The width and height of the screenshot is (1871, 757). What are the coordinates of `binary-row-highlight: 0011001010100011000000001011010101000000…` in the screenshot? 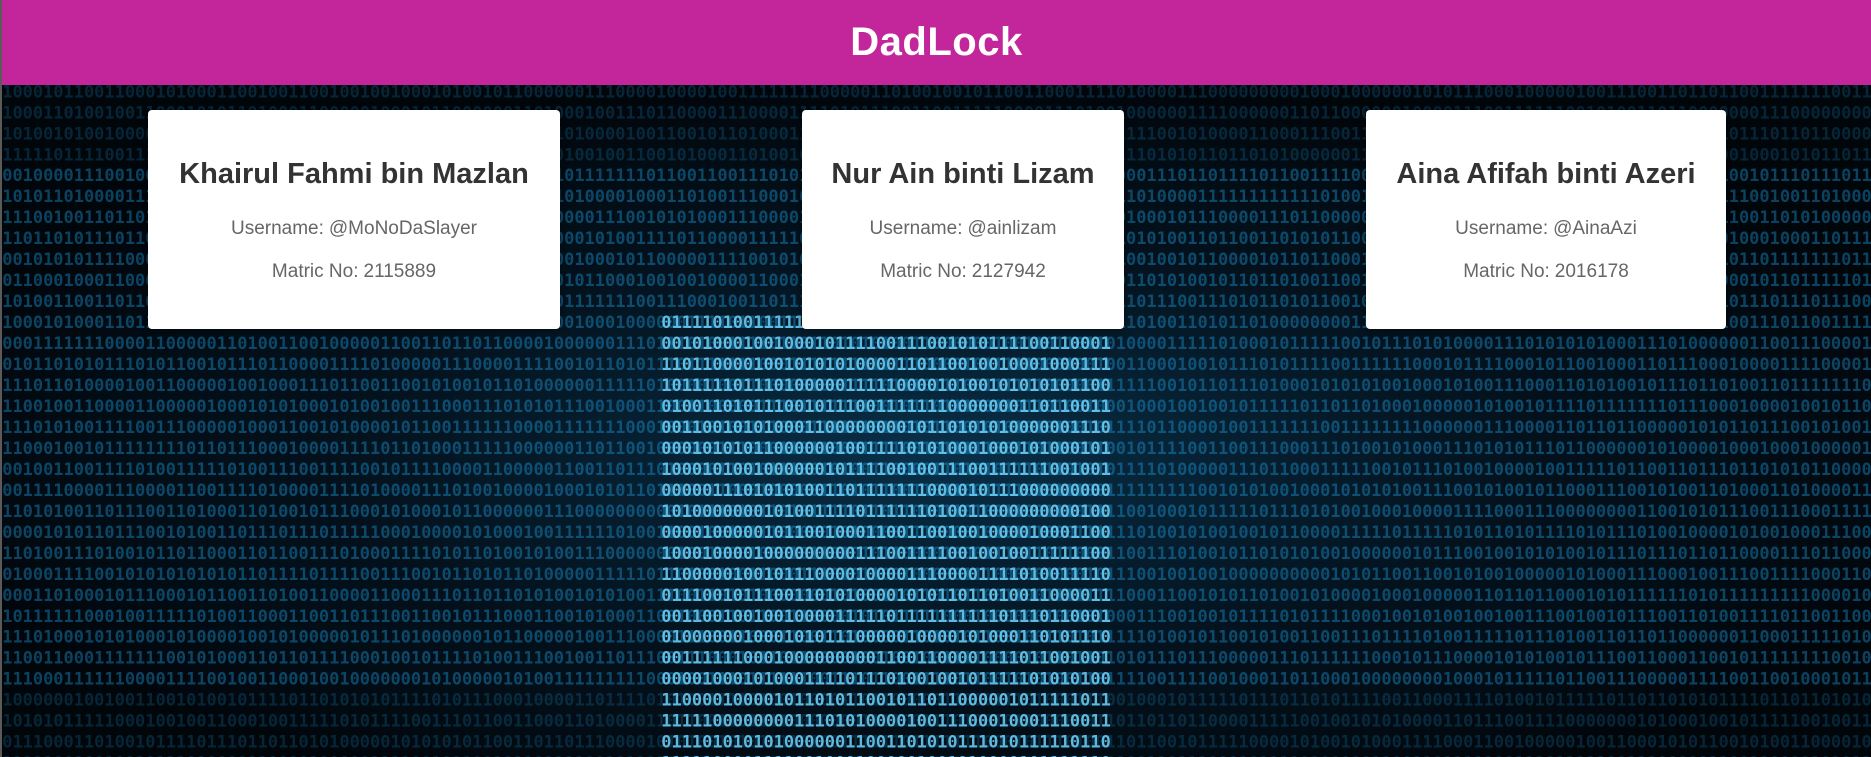 It's located at (886, 428).